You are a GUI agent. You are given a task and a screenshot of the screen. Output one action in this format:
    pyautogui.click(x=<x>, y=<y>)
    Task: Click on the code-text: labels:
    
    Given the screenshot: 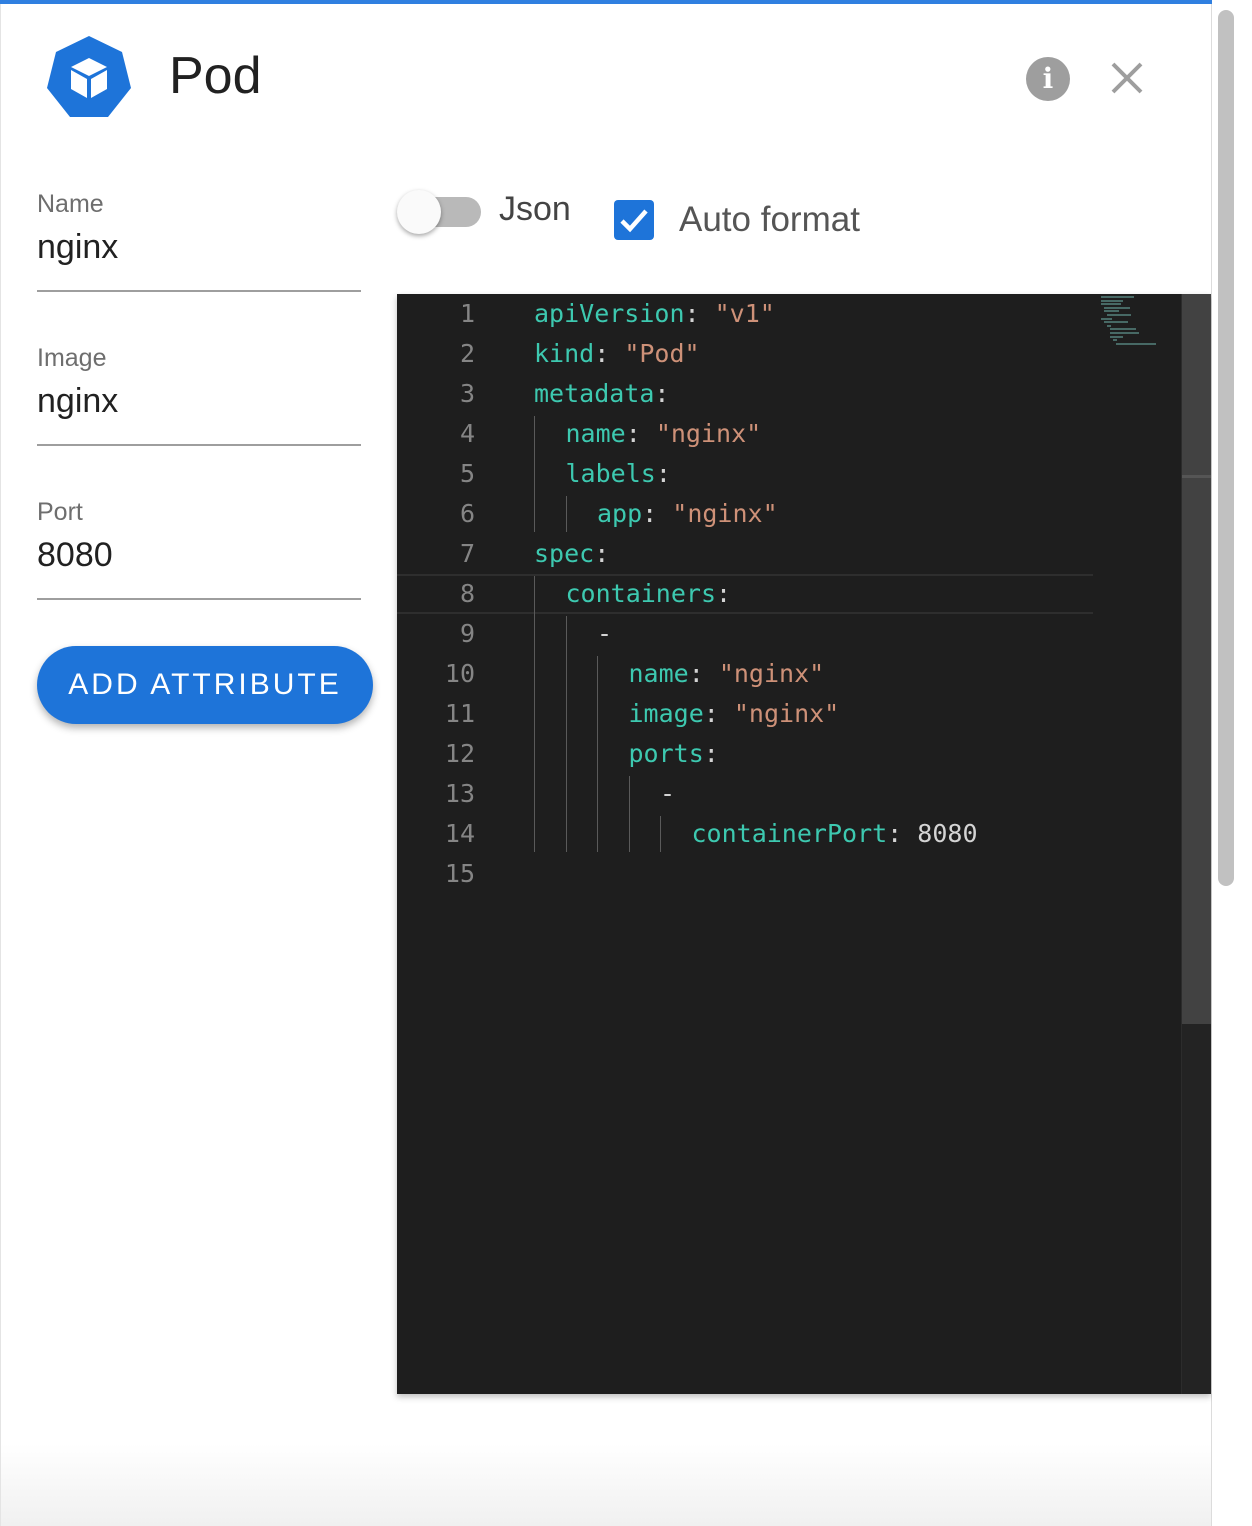 What is the action you would take?
    pyautogui.click(x=618, y=474)
    